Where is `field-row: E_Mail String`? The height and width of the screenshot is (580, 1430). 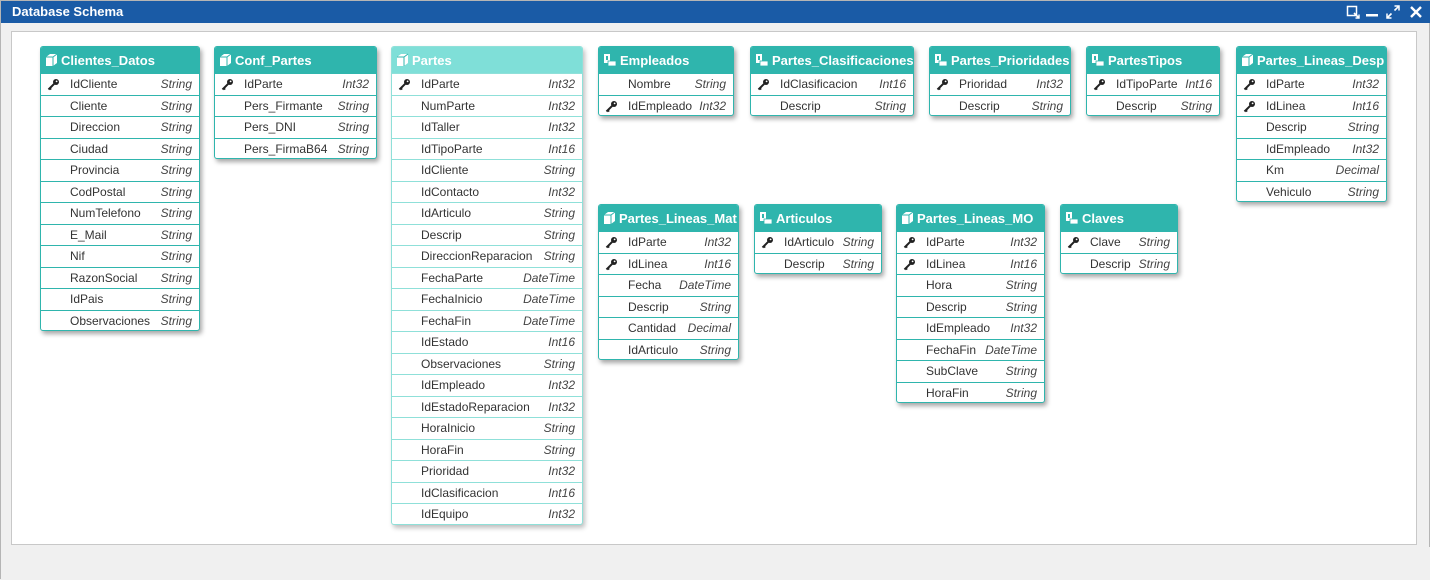
field-row: E_Mail String is located at coordinates (120, 234).